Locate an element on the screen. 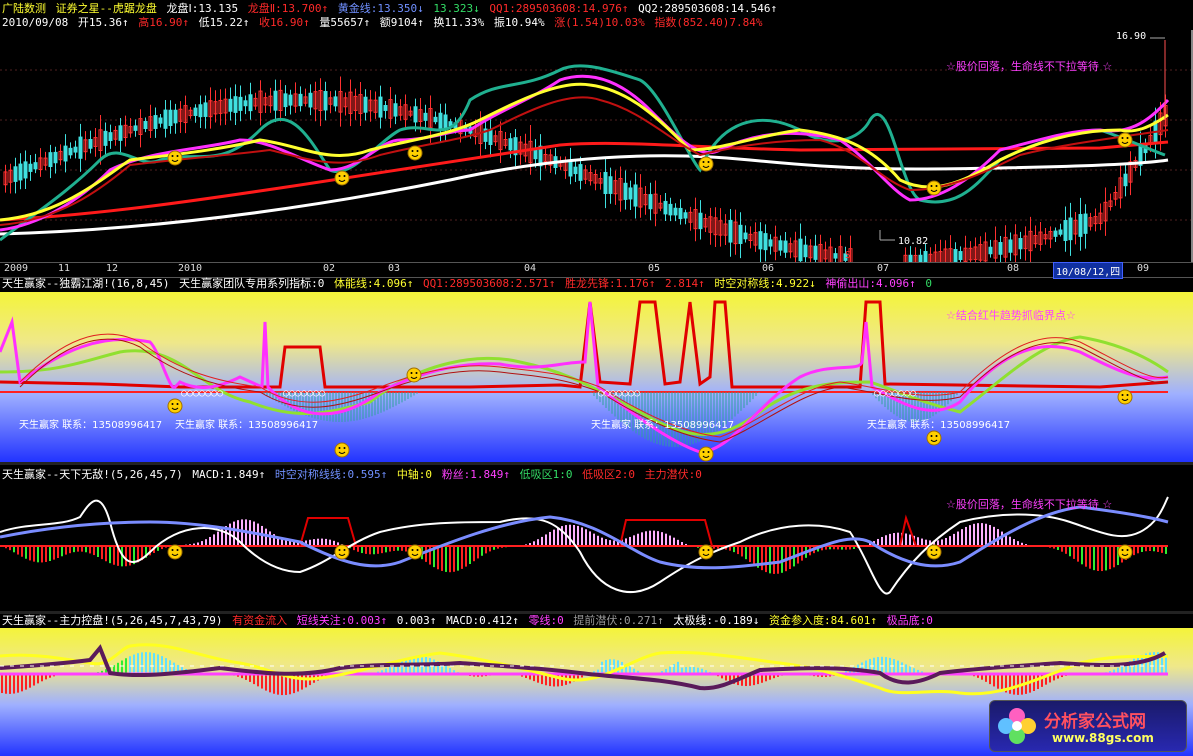 This screenshot has width=1193, height=756. quote-open: 开15.36↑ is located at coordinates (103, 22).